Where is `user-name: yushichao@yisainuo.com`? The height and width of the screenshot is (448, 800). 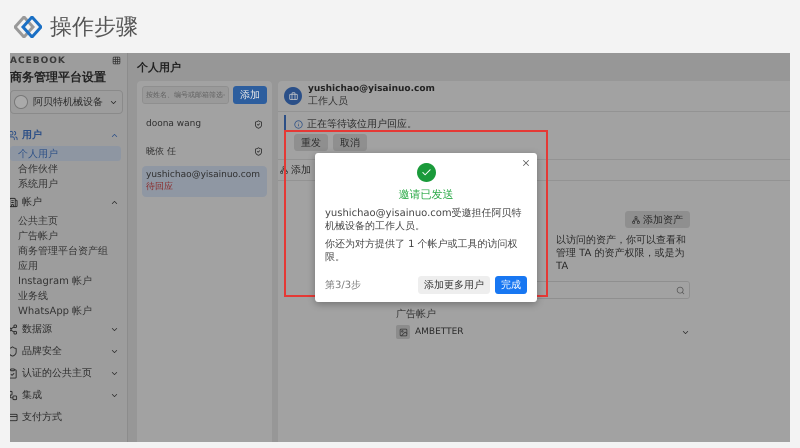 user-name: yushichao@yisainuo.com is located at coordinates (203, 175).